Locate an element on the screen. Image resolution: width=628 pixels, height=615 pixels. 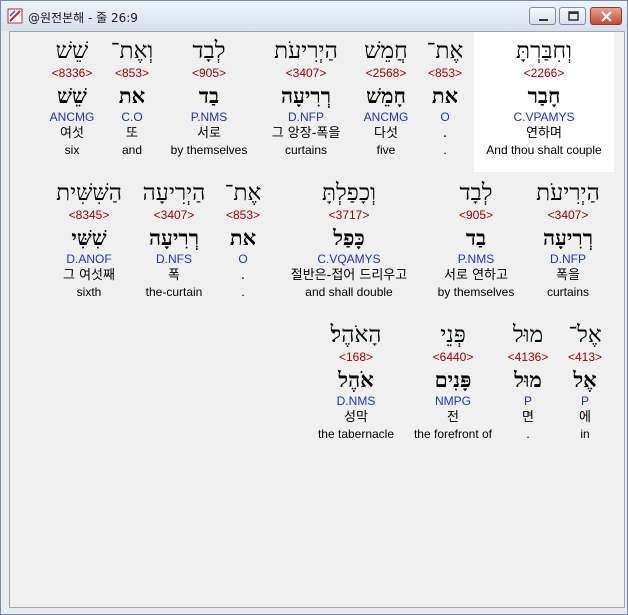
word-cell: לְבָד <905> בַד P.NMS 서로 by themselves is located at coordinates (209, 97).